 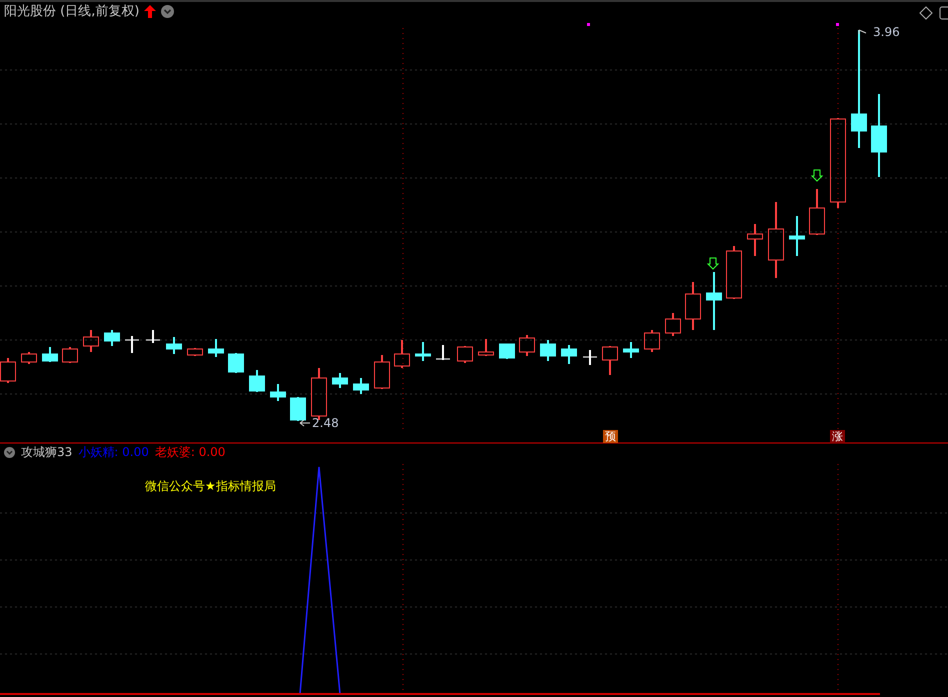 What do you see at coordinates (46, 452) in the screenshot?
I see `indicator-name: 攻城狮33` at bounding box center [46, 452].